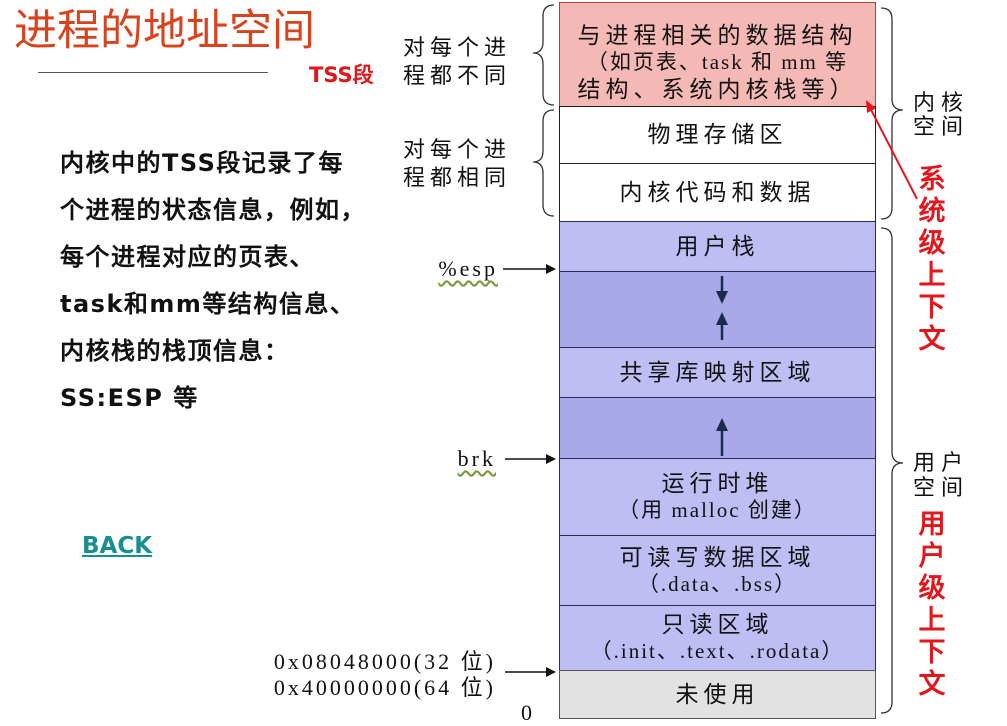 This screenshot has width=1007, height=726. What do you see at coordinates (717, 309) in the screenshot?
I see `region-stack-mmap-gap` at bounding box center [717, 309].